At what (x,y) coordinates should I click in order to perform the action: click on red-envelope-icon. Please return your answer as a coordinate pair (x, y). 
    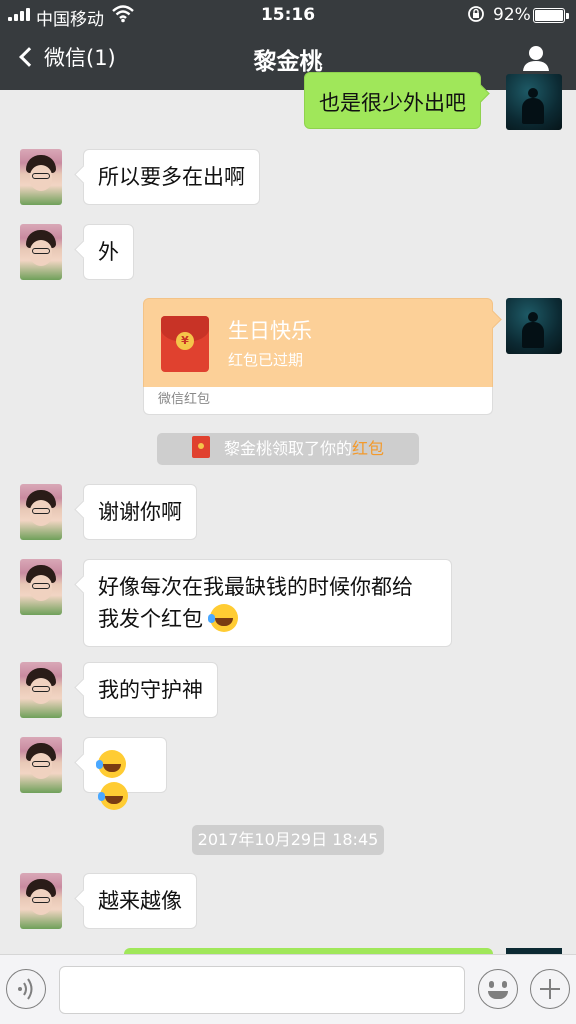
    Looking at the image, I should click on (200, 447).